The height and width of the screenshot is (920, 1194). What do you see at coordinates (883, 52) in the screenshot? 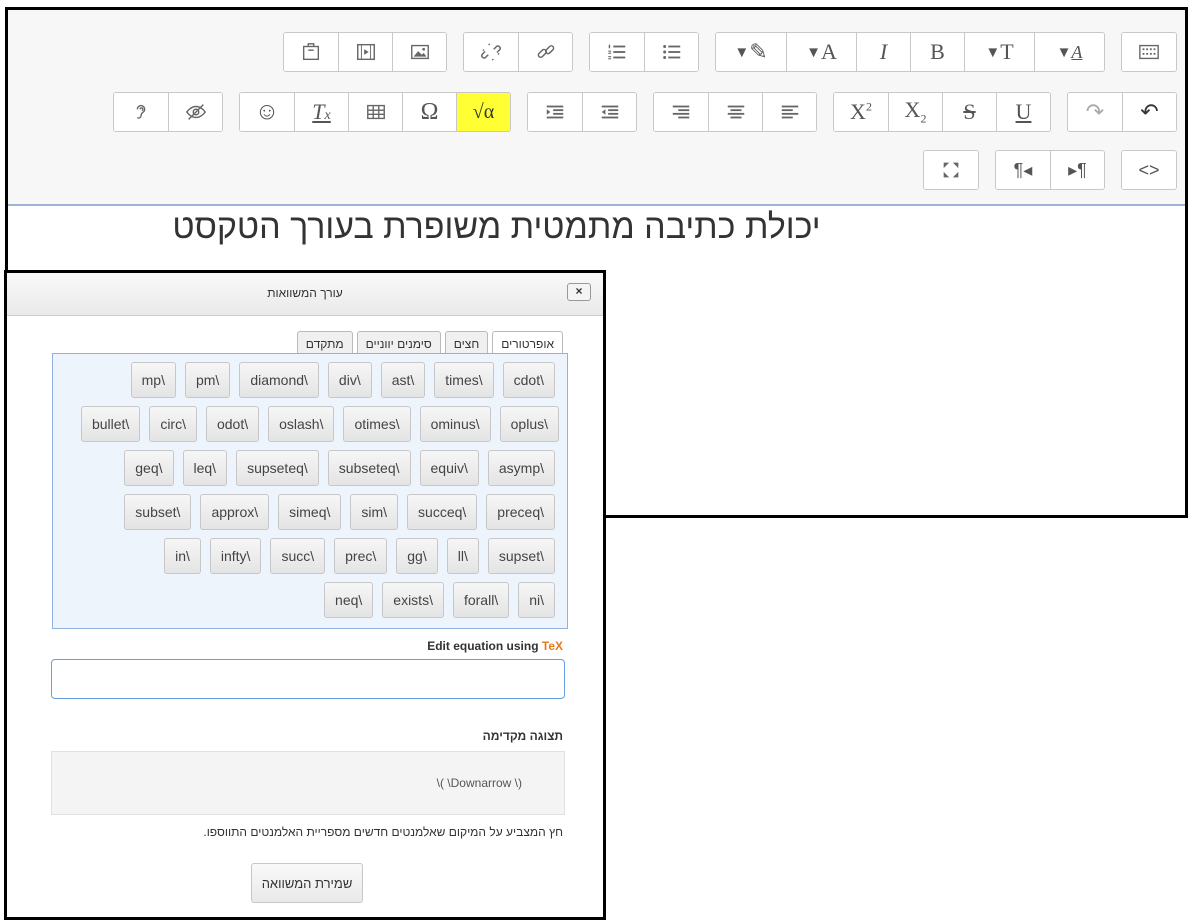
I see `italic-icon: I` at bounding box center [883, 52].